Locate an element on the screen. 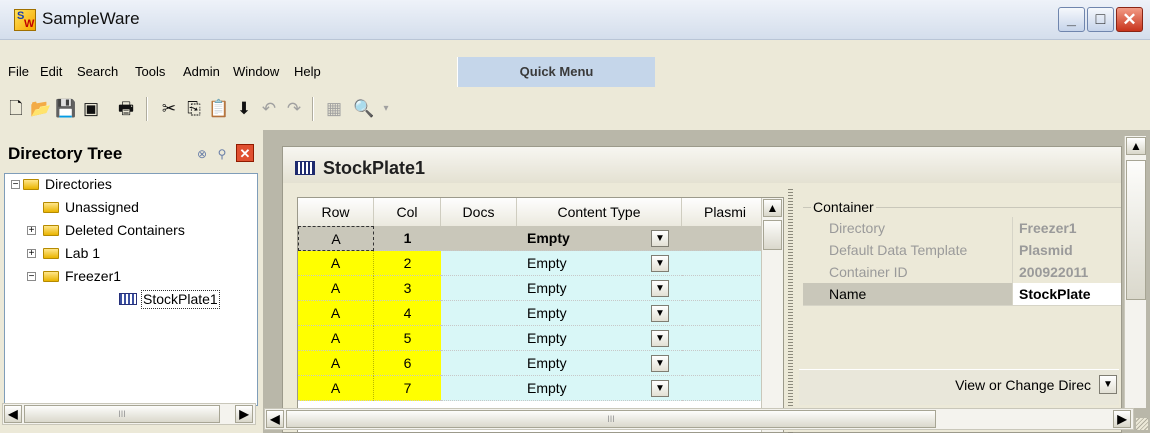 The width and height of the screenshot is (1150, 433). new-document-icon: 🗋 is located at coordinates (16, 109).